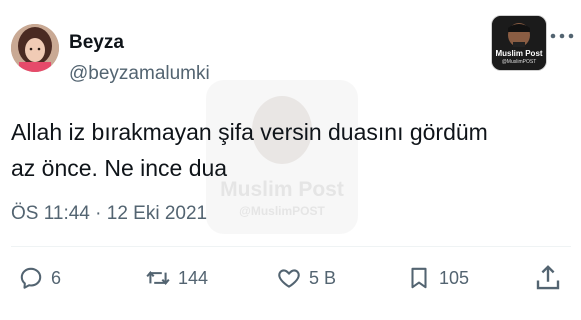 The width and height of the screenshot is (581, 320). I want to click on tweet-text-line-2: az önce. Ne ince dua, so click(119, 168).